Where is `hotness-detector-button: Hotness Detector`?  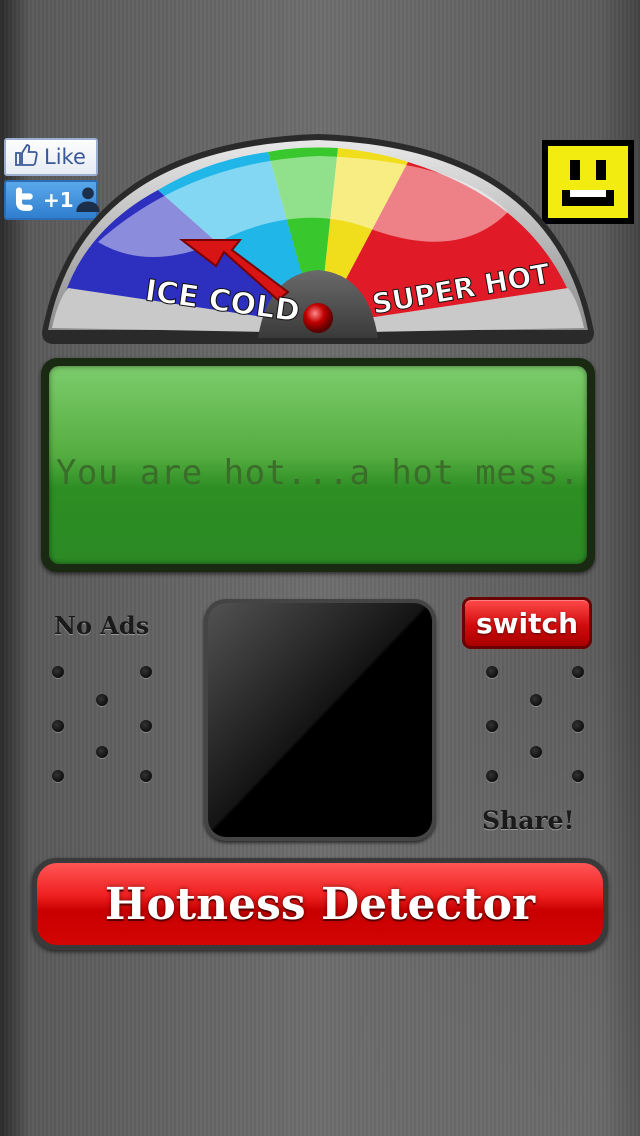
hotness-detector-button: Hotness Detector is located at coordinates (320, 904).